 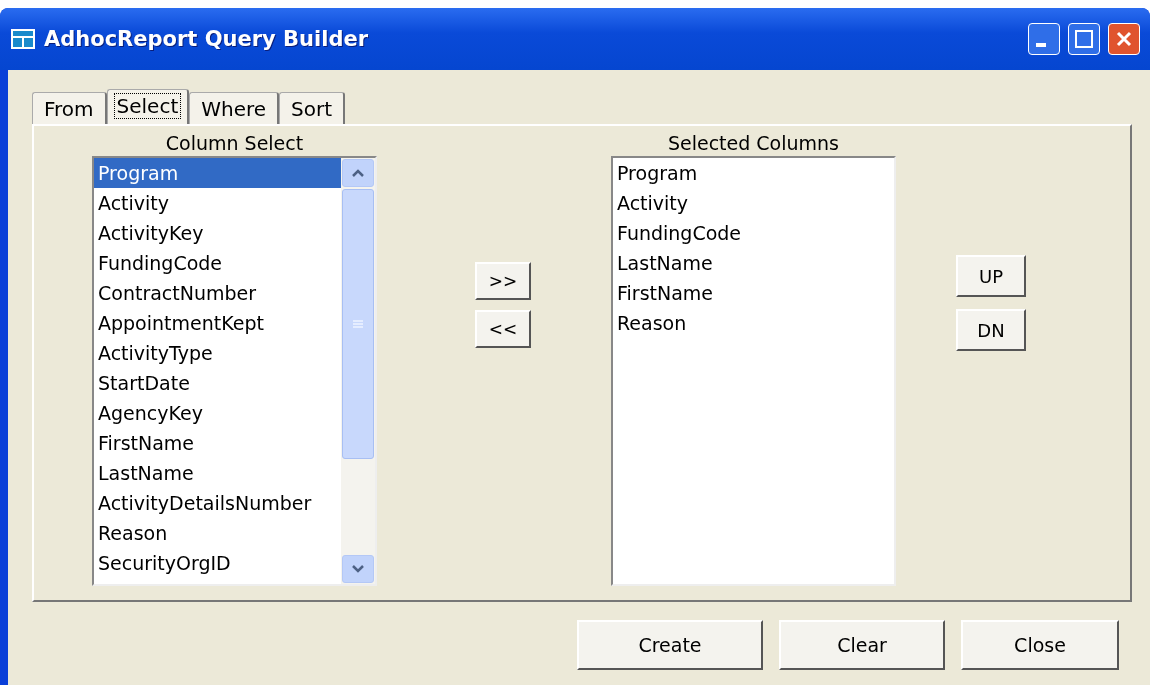 I want to click on list-item: StartDate, so click(x=217, y=383).